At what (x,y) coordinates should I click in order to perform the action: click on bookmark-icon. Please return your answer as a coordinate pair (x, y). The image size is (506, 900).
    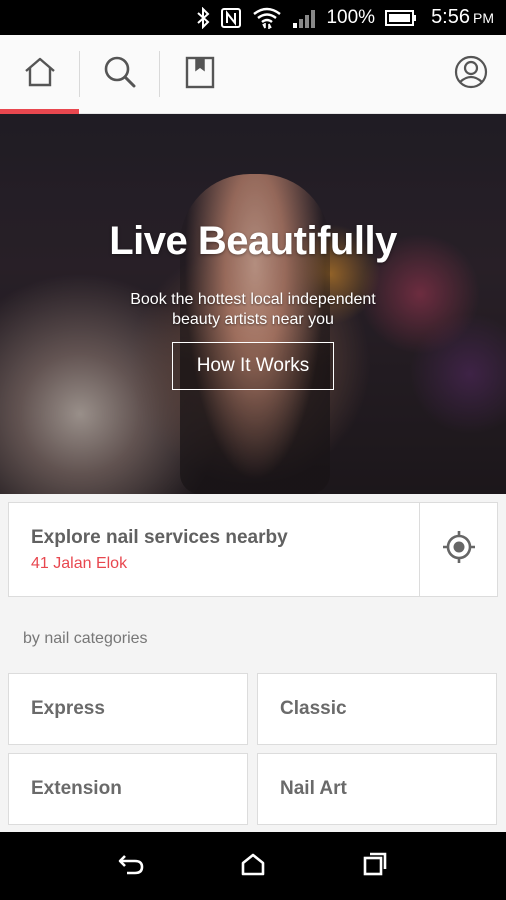
    Looking at the image, I should click on (200, 74).